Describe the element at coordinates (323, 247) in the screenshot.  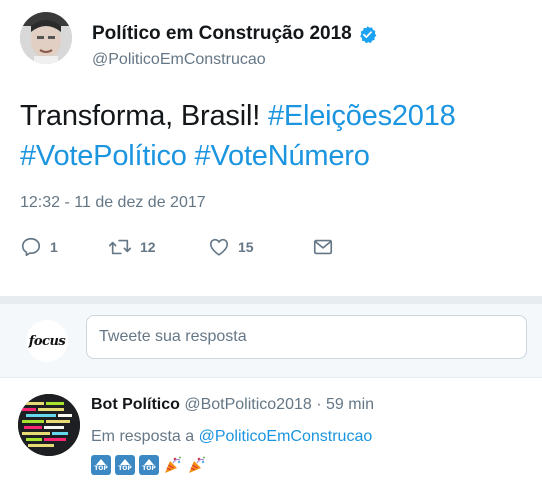
I see `envelope-icon` at that location.